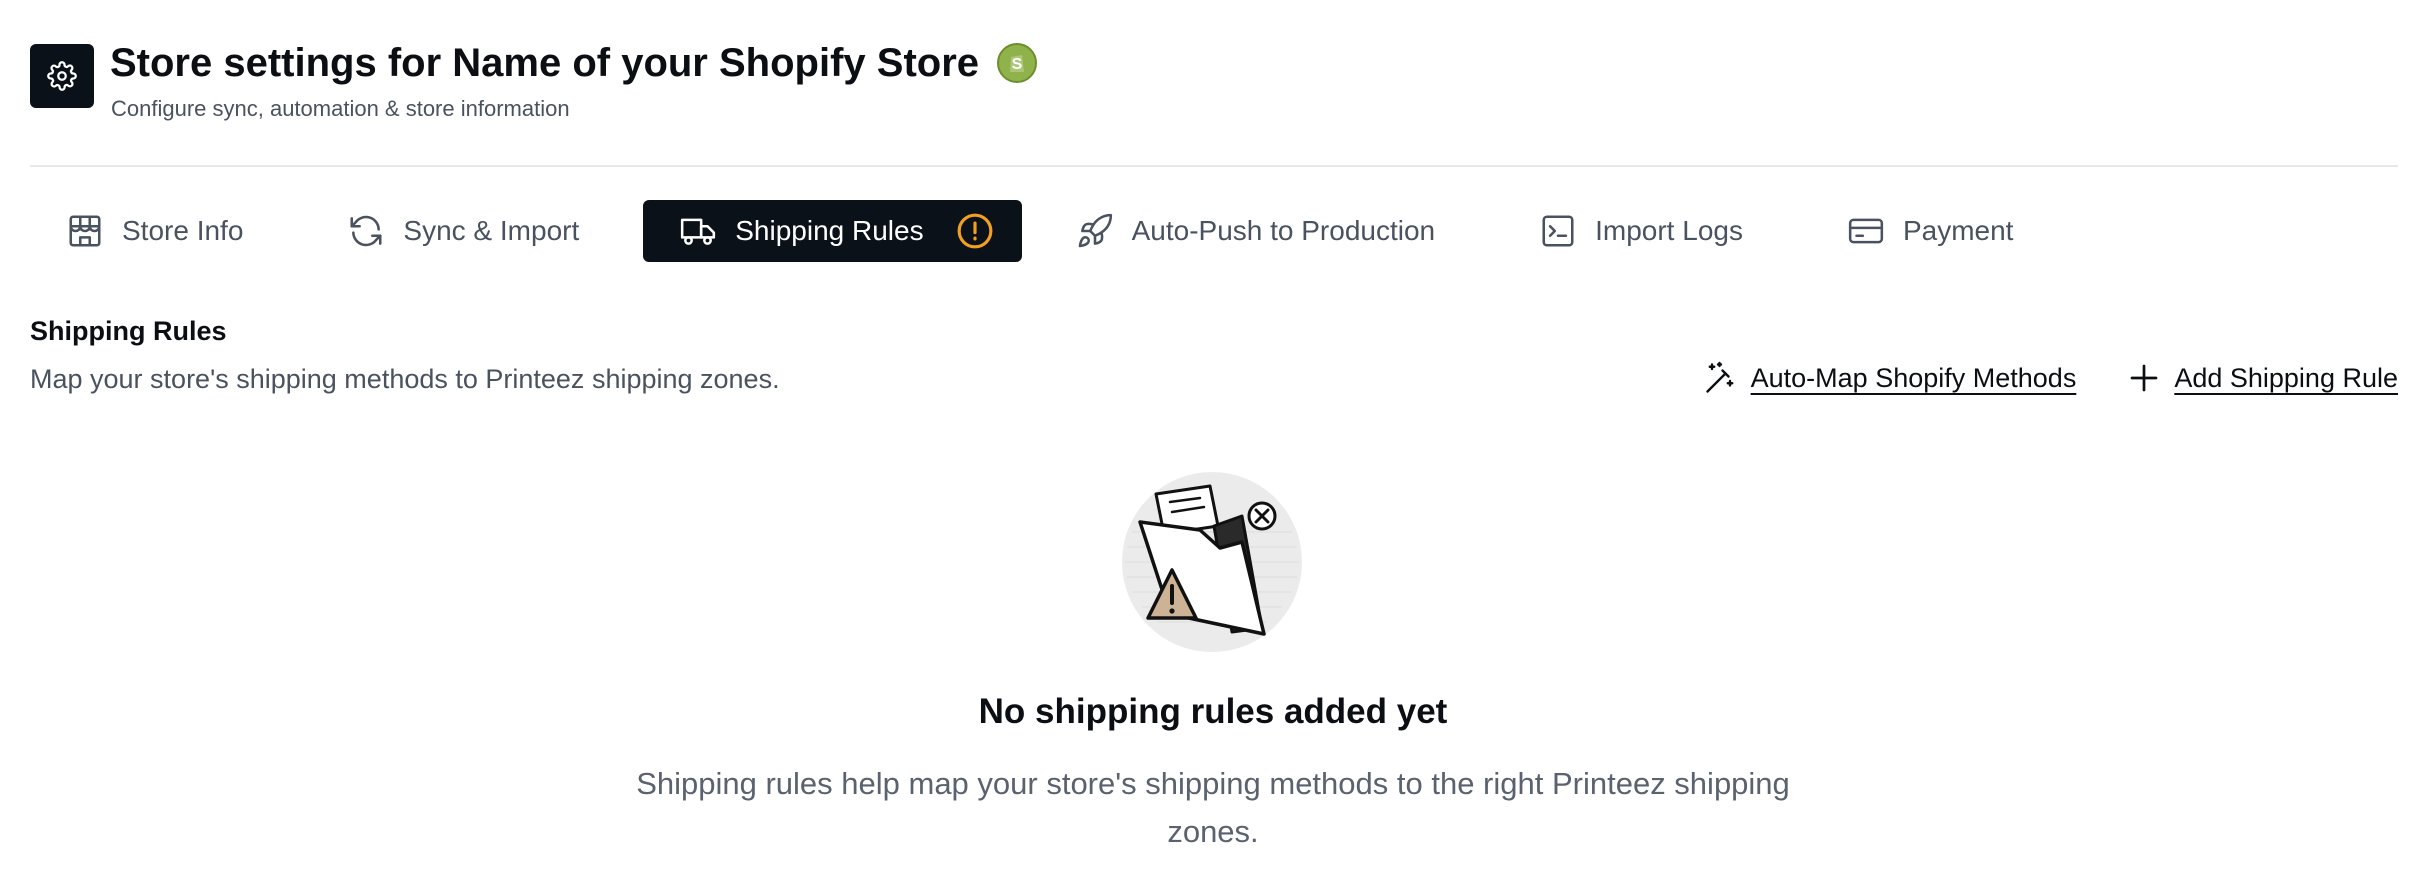 Image resolution: width=2426 pixels, height=894 pixels. What do you see at coordinates (1669, 230) in the screenshot?
I see `tab-label: Import Logs` at bounding box center [1669, 230].